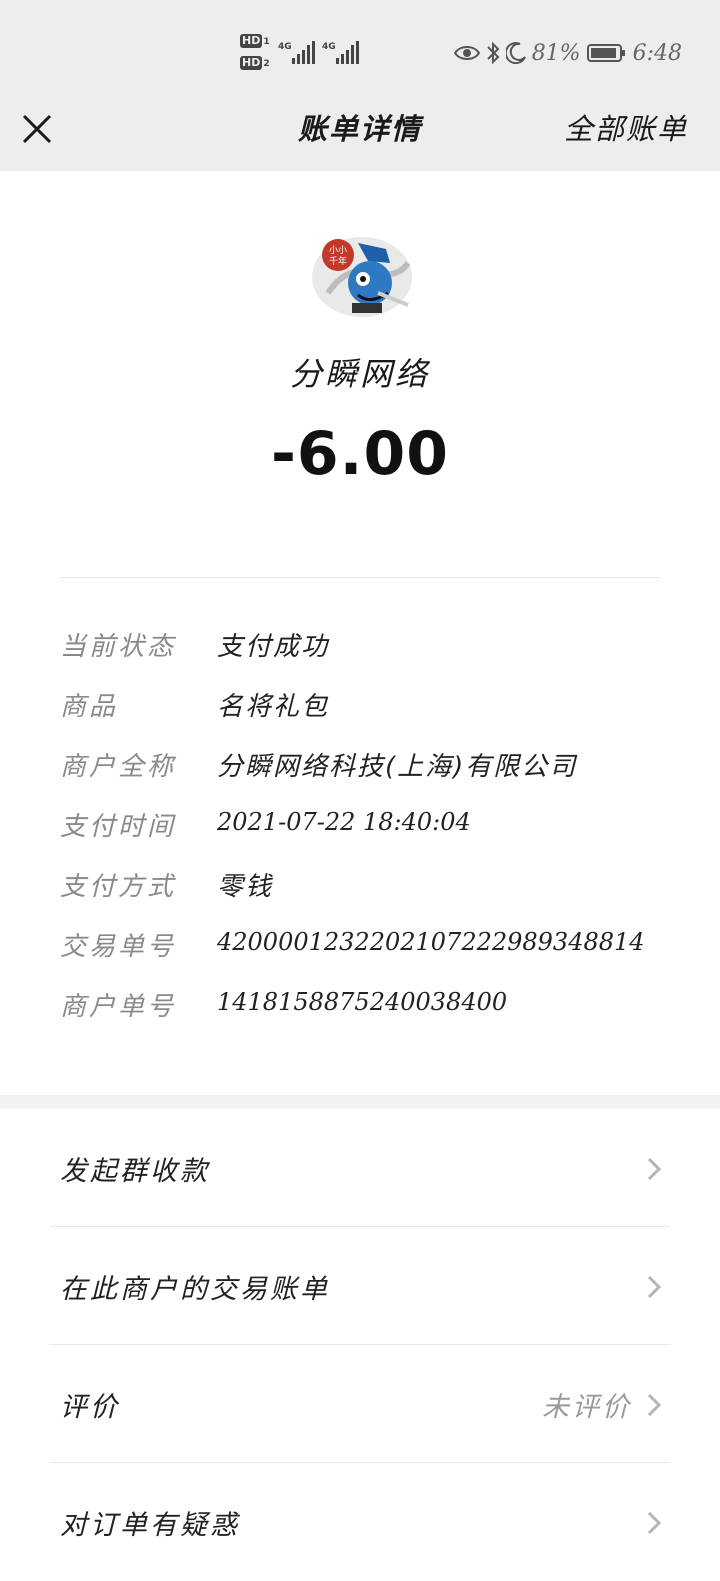  Describe the element at coordinates (360, 135) in the screenshot. I see `nav-bar: 账单详情 全部账单` at that location.